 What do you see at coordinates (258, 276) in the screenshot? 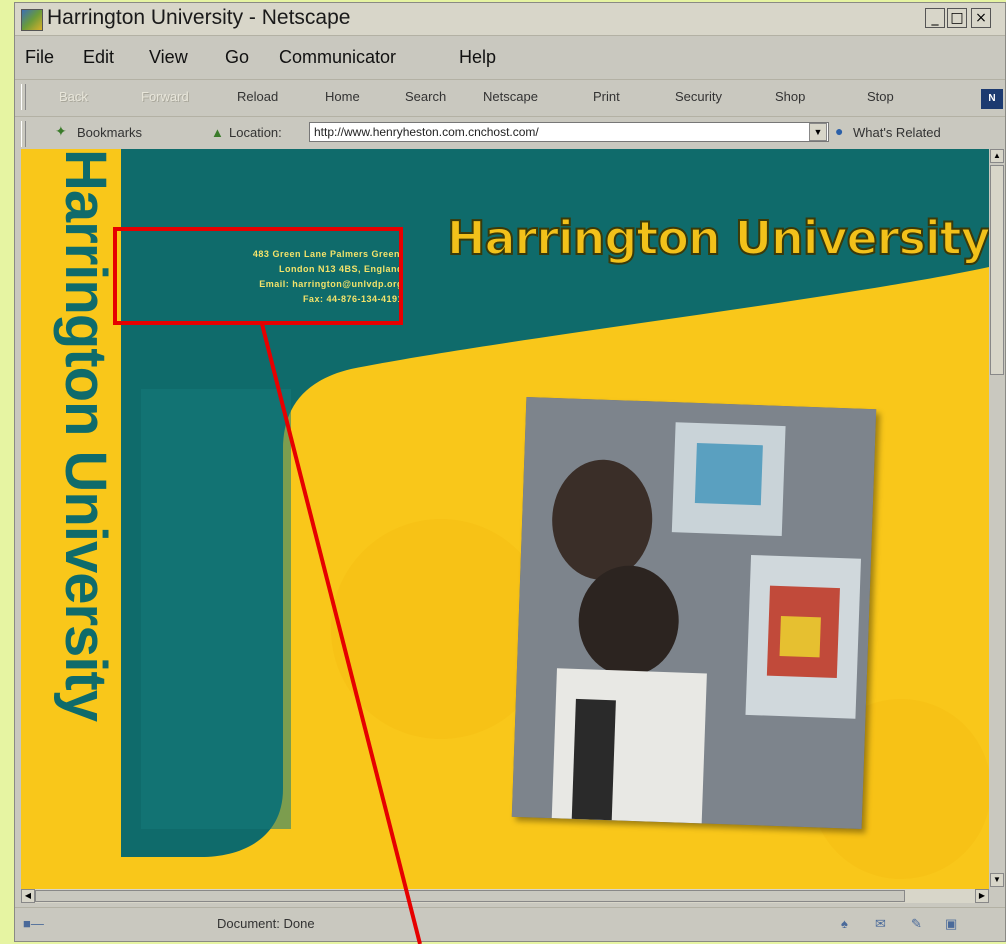
I see `address-highlight-box` at bounding box center [258, 276].